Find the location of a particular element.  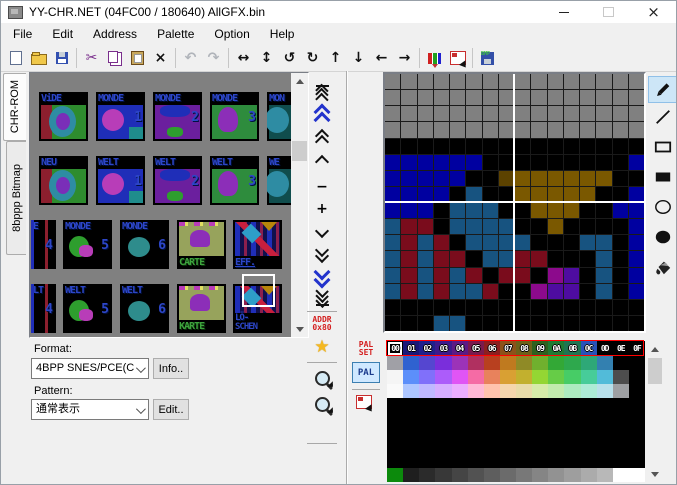

palette-swatch-r5-c5 is located at coordinates (475, 419).